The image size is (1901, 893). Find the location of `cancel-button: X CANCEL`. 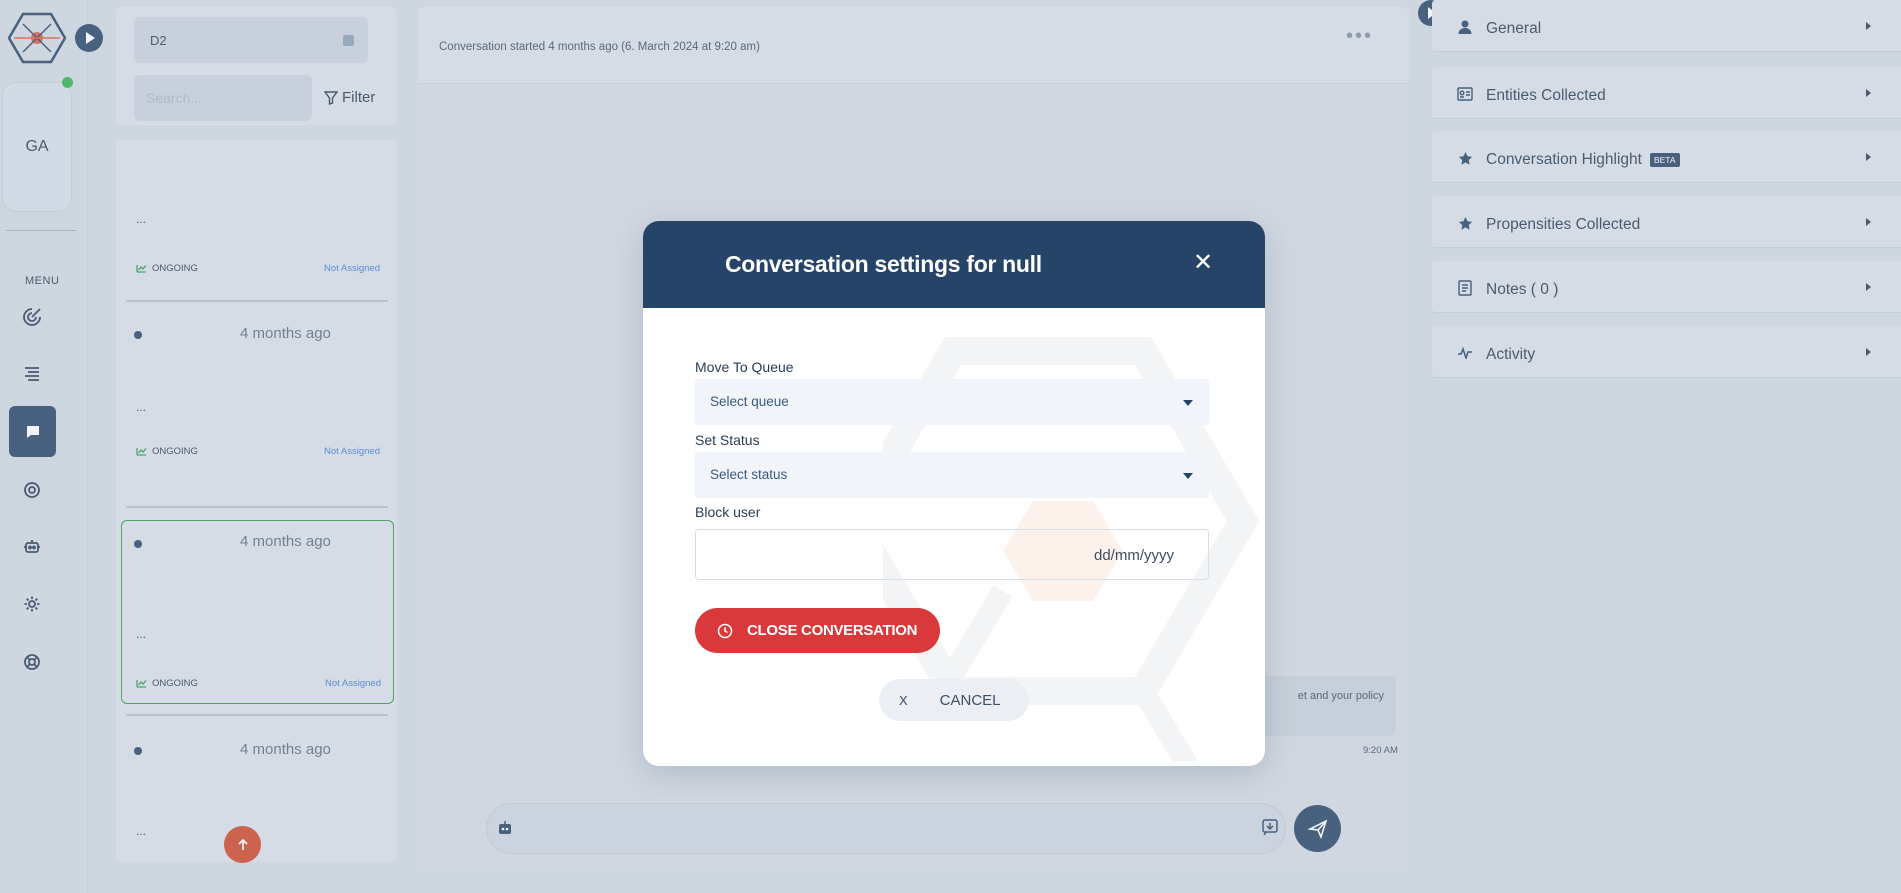

cancel-button: X CANCEL is located at coordinates (954, 700).